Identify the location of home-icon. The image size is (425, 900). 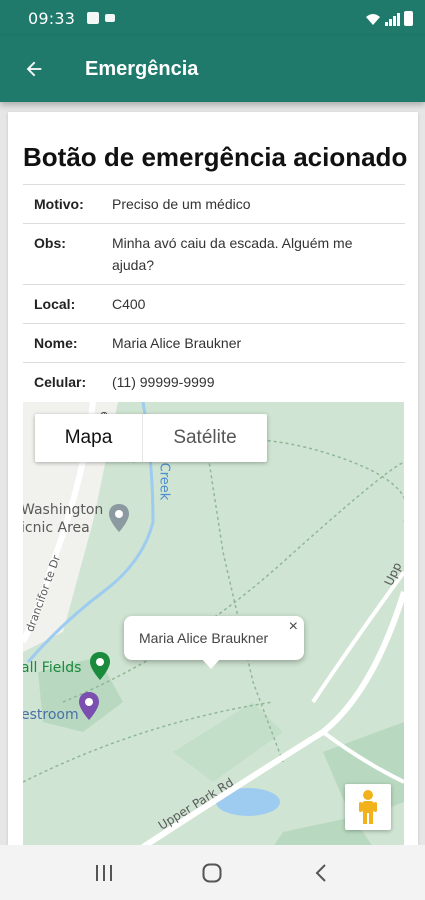
(212, 872).